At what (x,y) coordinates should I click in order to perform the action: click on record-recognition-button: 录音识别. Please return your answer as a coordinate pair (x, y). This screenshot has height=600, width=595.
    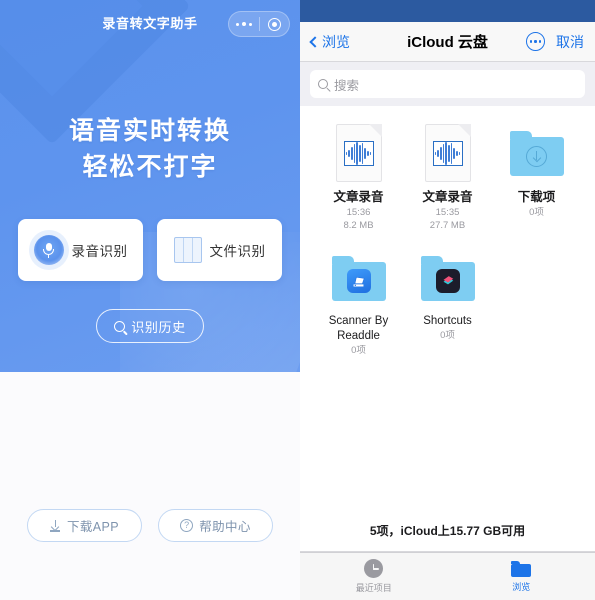
    Looking at the image, I should click on (80, 250).